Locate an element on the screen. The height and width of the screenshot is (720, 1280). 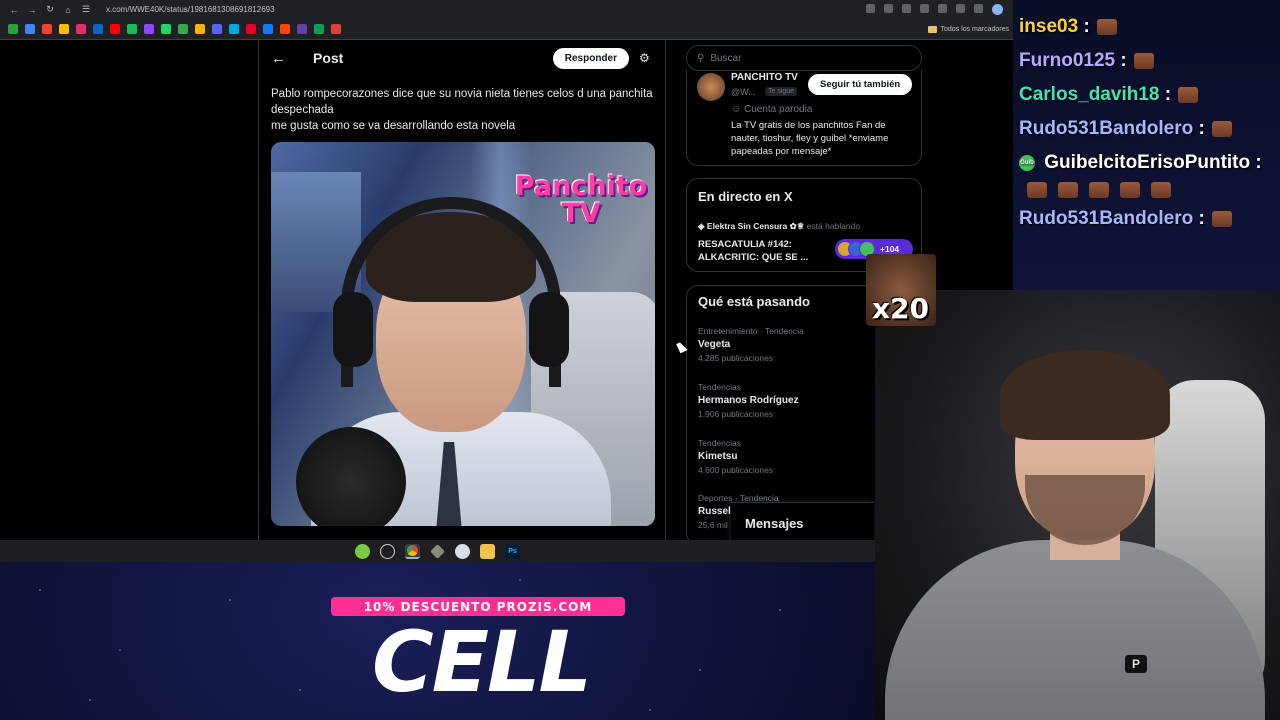
cast-icon is located at coordinates (870, 8).